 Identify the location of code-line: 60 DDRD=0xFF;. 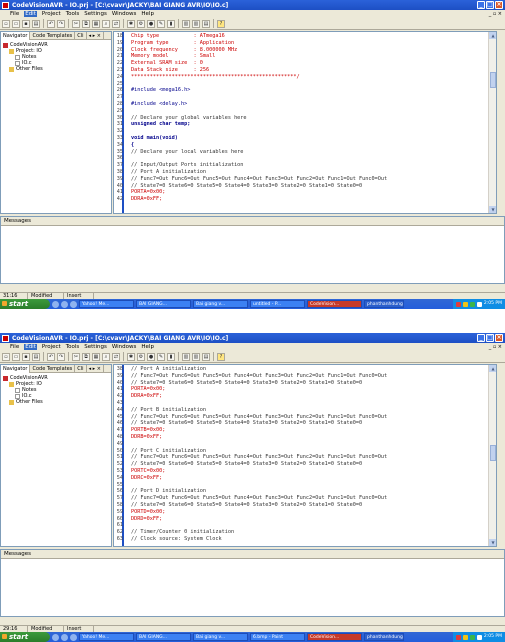
(301, 519).